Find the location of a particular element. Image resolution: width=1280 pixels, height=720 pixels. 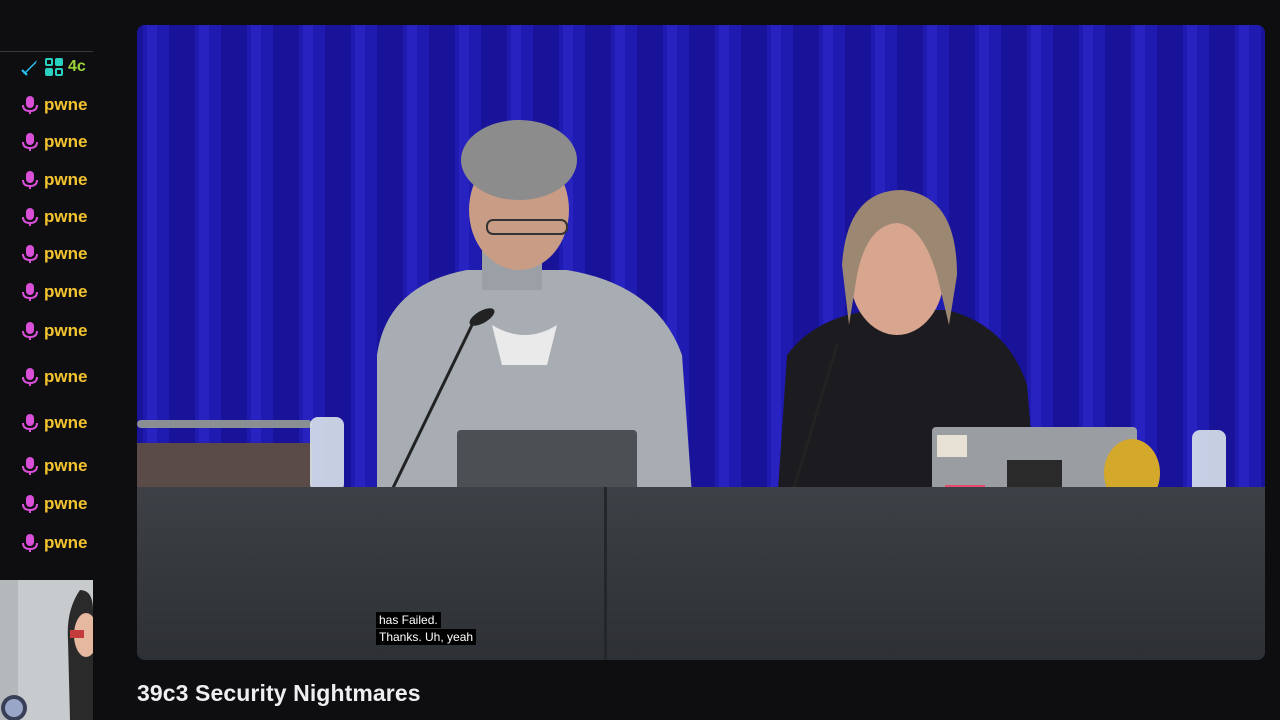

webcam-image is located at coordinates (46, 650).